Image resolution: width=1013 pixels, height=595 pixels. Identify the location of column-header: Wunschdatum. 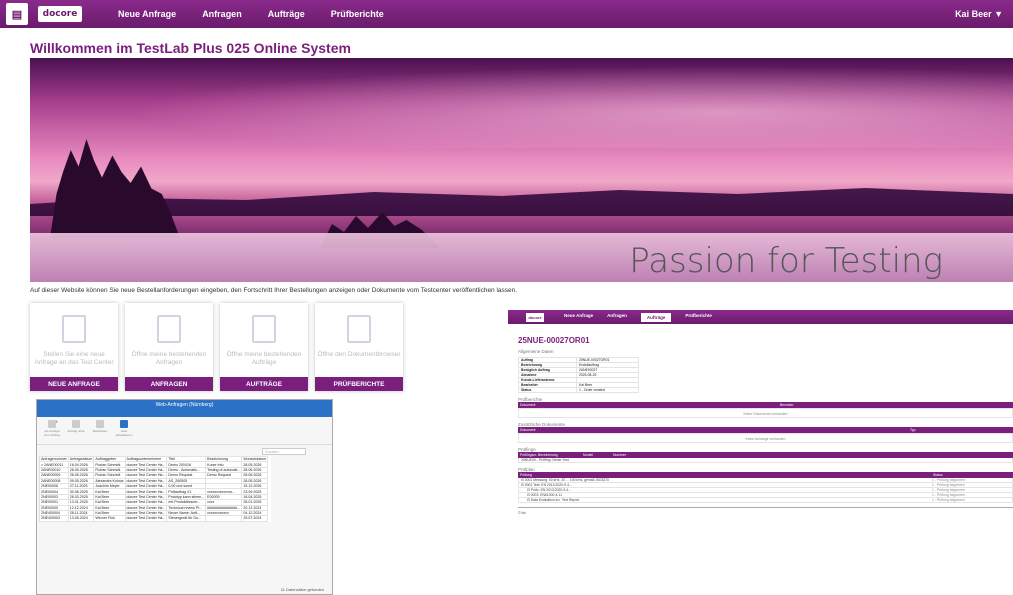
(255, 459).